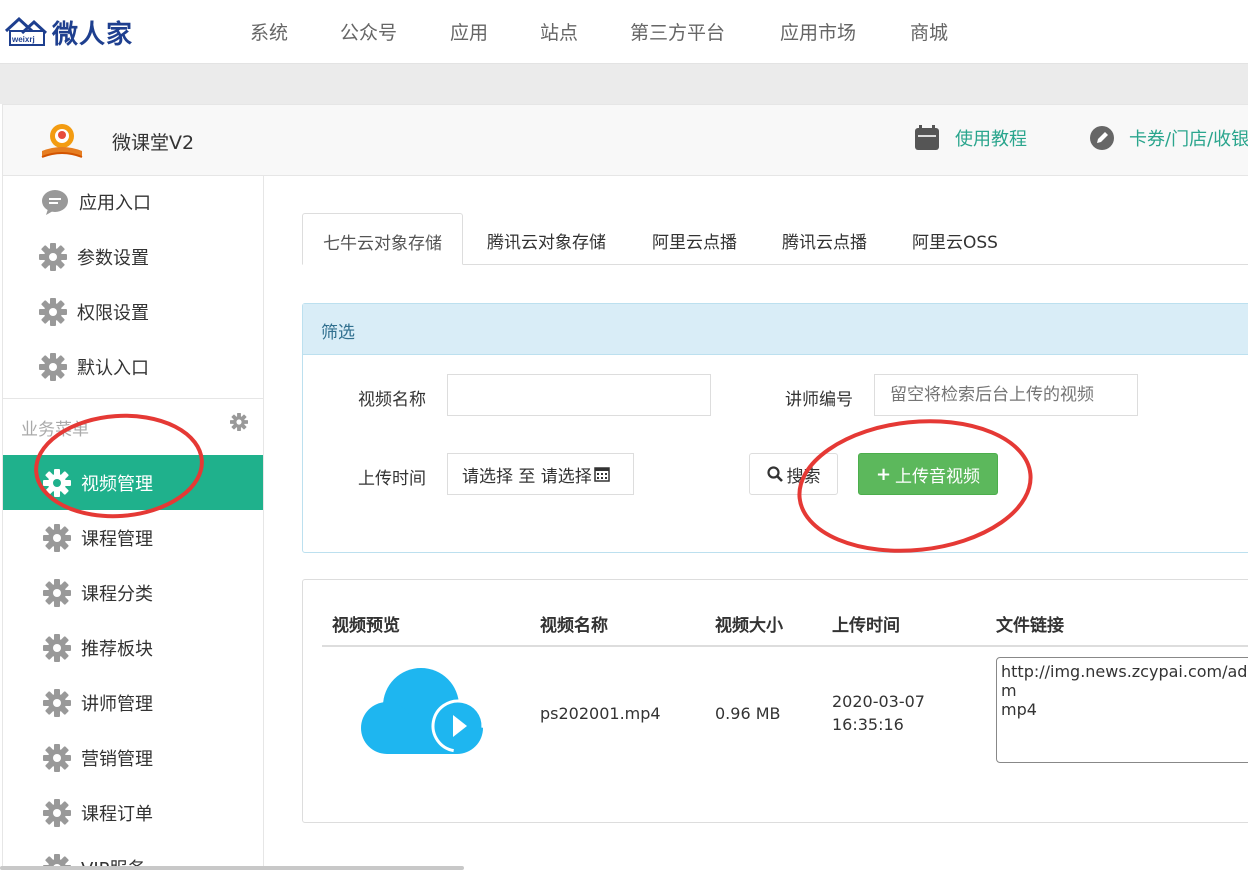  Describe the element at coordinates (62, 141) in the screenshot. I see `app-logo-icon` at that location.